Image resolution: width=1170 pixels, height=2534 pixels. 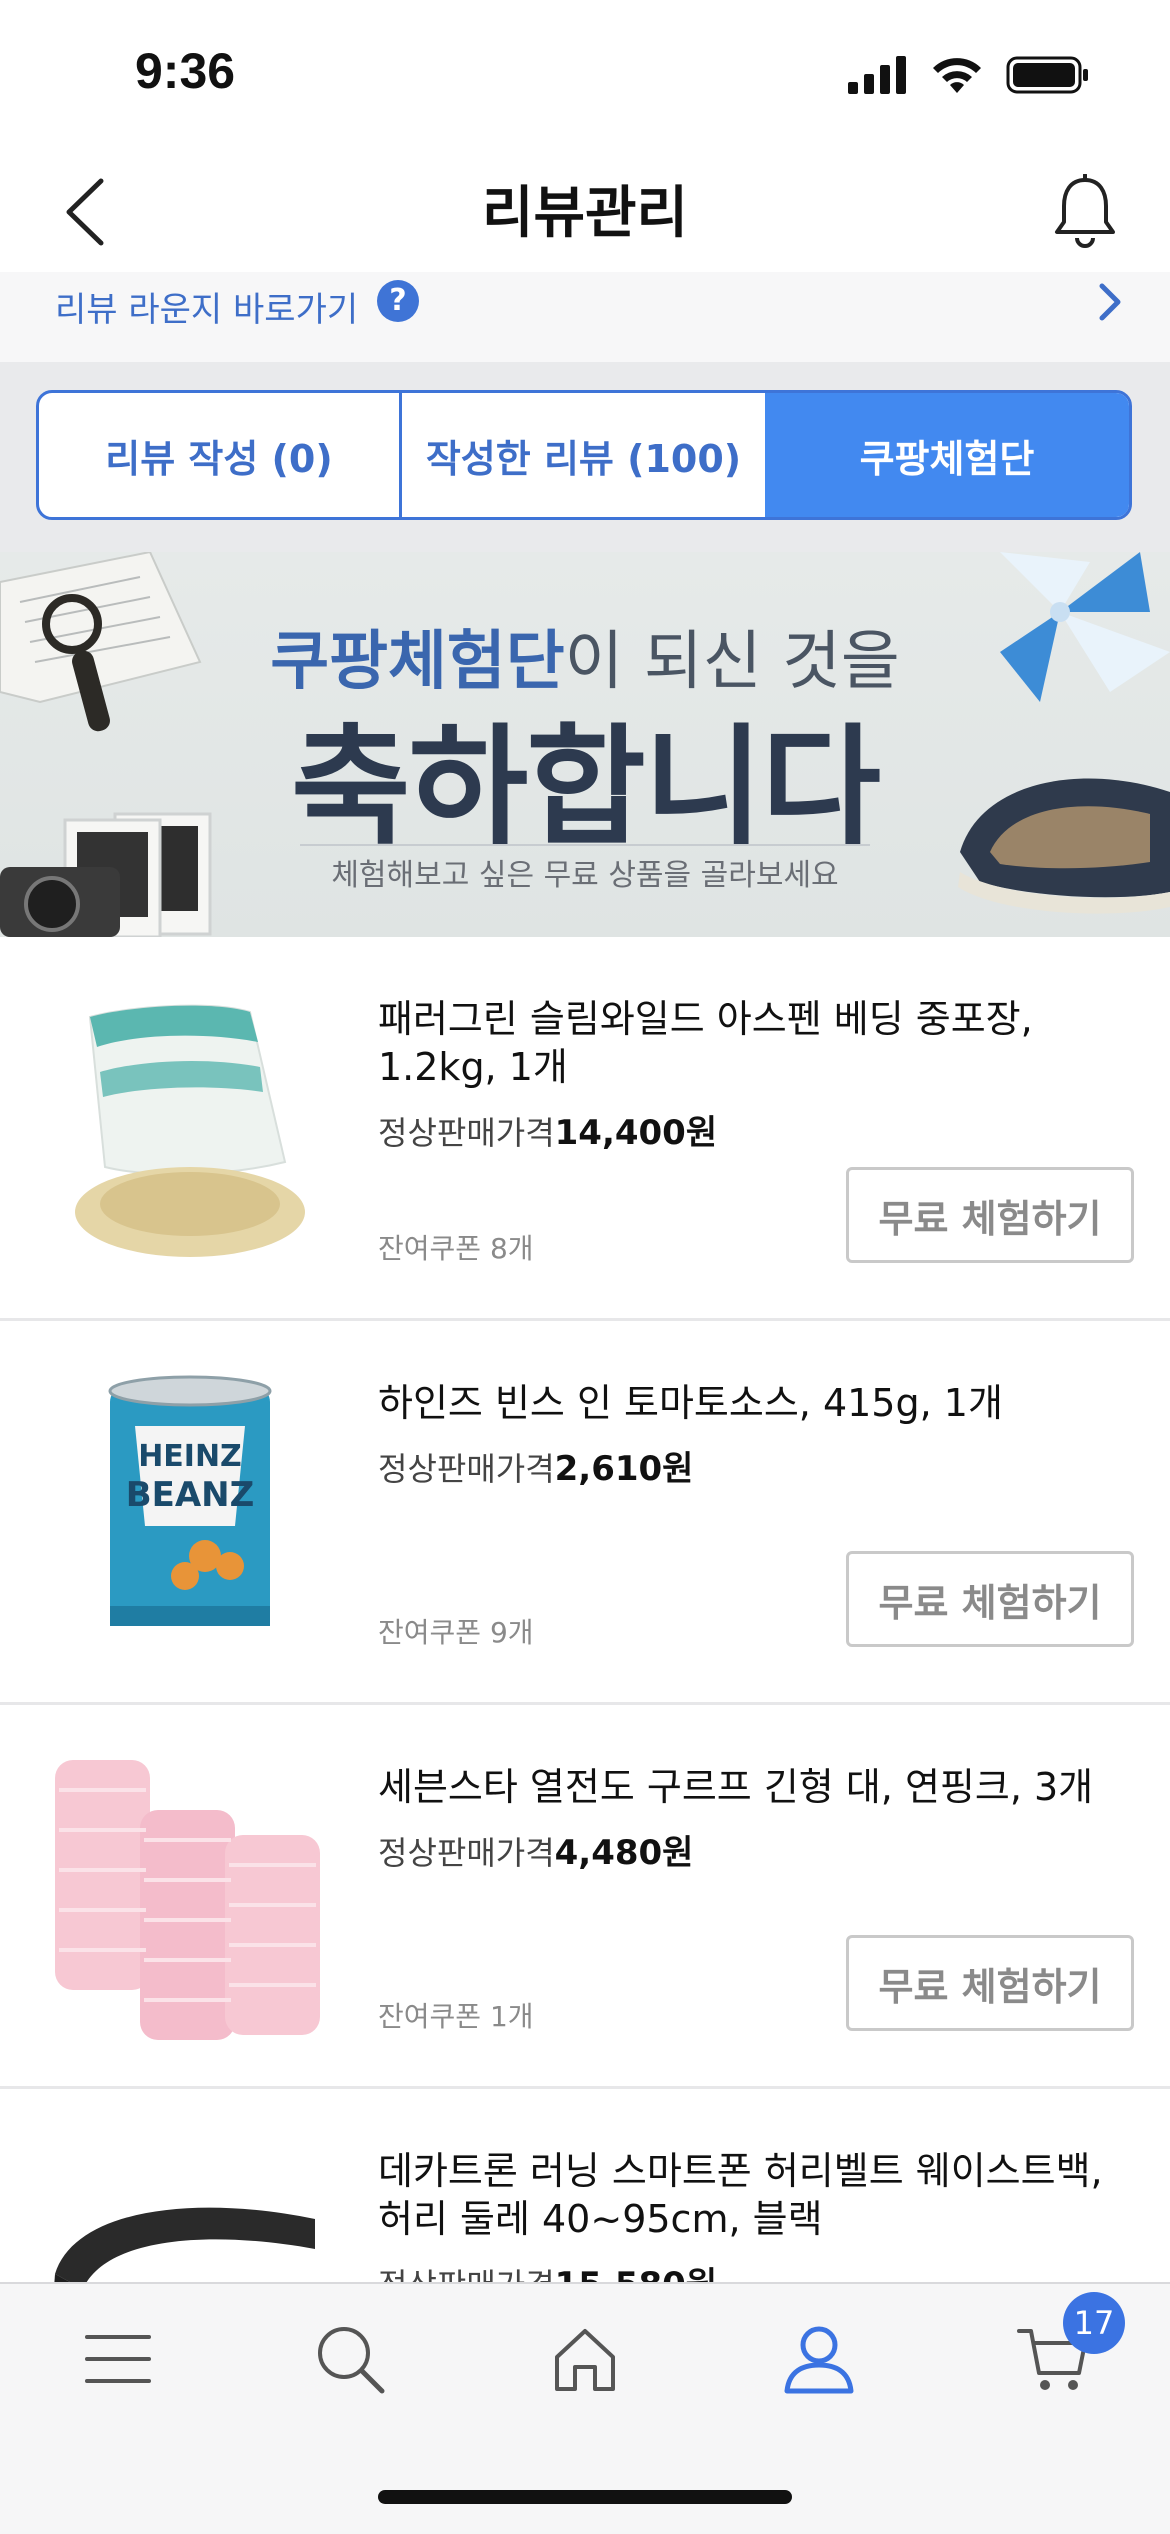 What do you see at coordinates (585, 213) in the screenshot?
I see `page-title: 리뷰관리` at bounding box center [585, 213].